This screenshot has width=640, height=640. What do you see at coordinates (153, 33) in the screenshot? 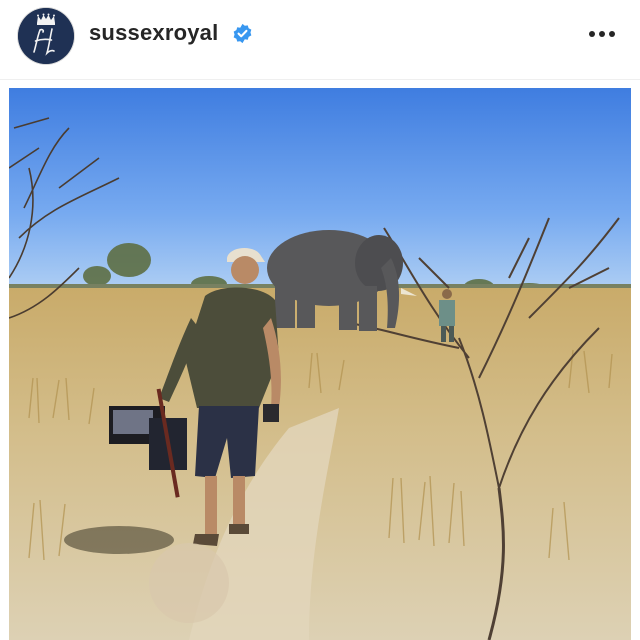
I see `username: sussexroyal` at bounding box center [153, 33].